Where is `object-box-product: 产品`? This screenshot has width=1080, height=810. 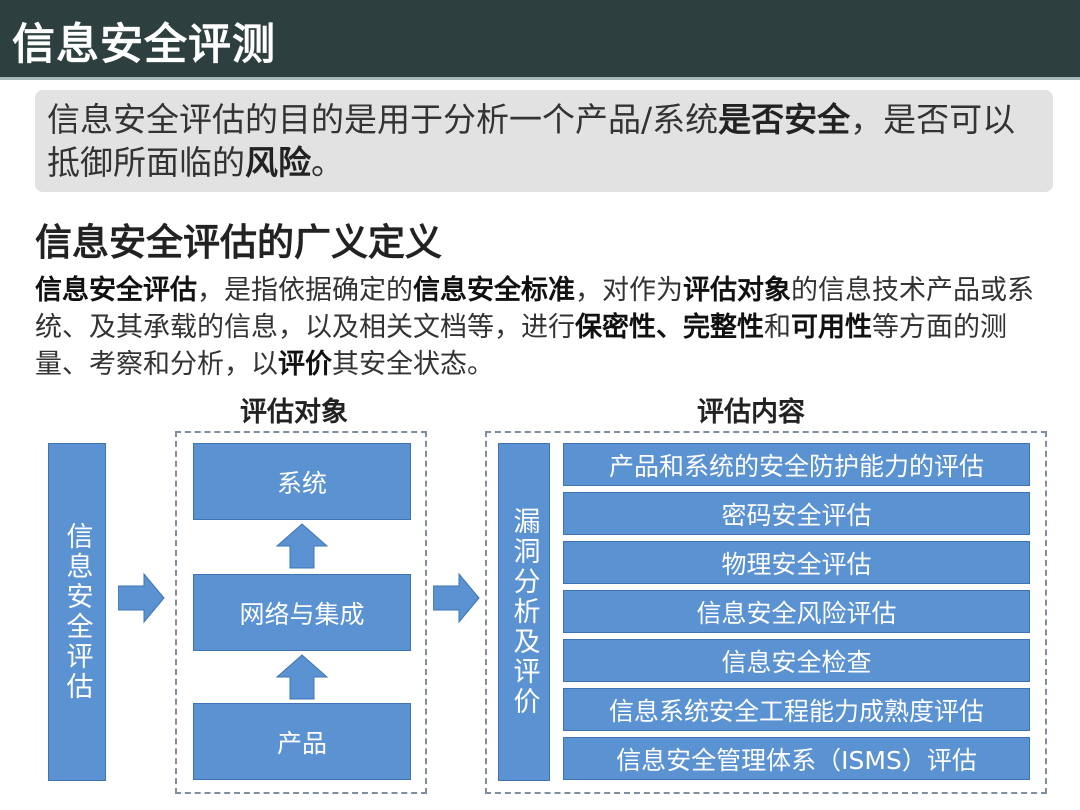 object-box-product: 产品 is located at coordinates (302, 741).